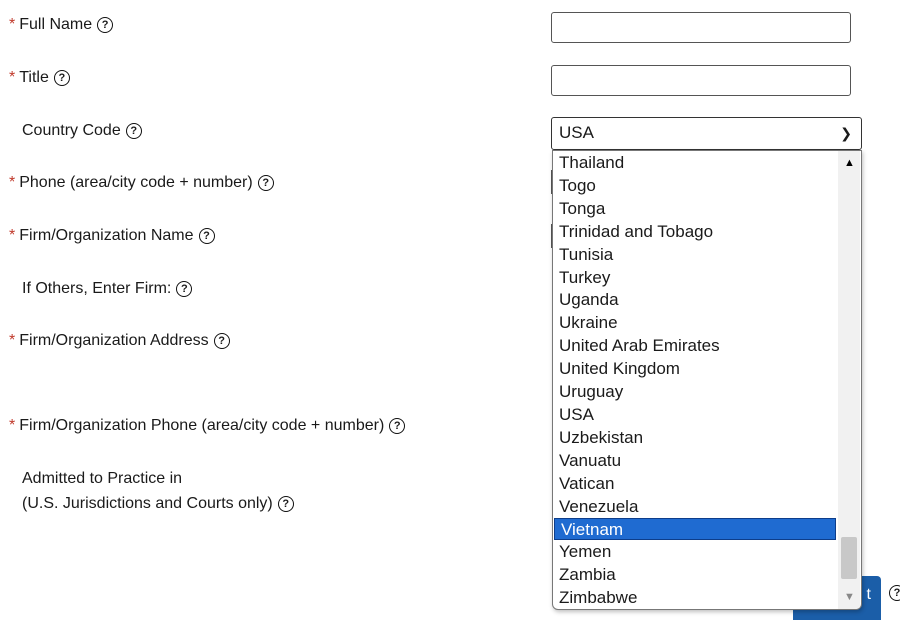 The height and width of the screenshot is (620, 900). What do you see at coordinates (695, 575) in the screenshot?
I see `dropdown-option: Zambia` at bounding box center [695, 575].